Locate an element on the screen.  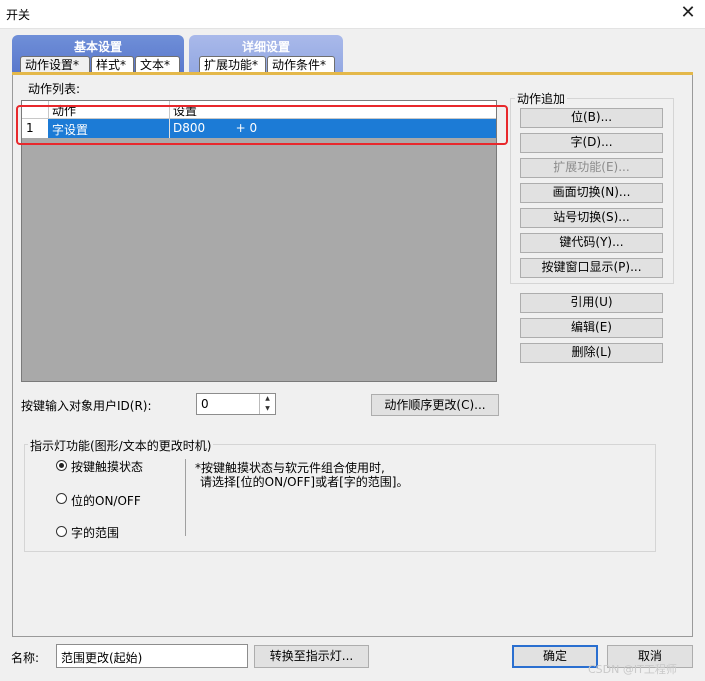
name-label: 名称: is located at coordinates (25, 658).